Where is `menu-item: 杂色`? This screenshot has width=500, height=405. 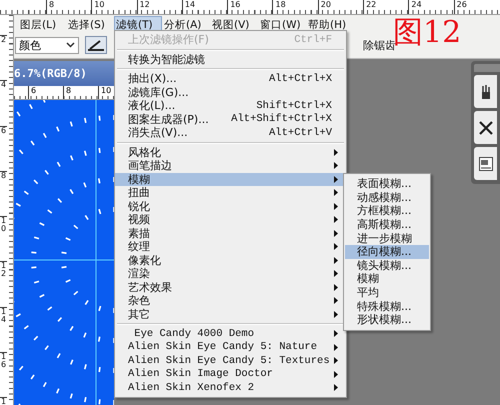 menu-item: 杂色 is located at coordinates (230, 301).